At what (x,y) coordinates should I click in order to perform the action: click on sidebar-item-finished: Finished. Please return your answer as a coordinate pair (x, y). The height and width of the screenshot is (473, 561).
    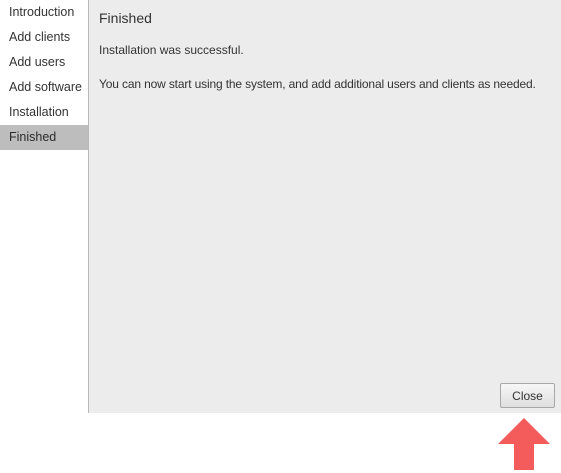
    Looking at the image, I should click on (44, 137).